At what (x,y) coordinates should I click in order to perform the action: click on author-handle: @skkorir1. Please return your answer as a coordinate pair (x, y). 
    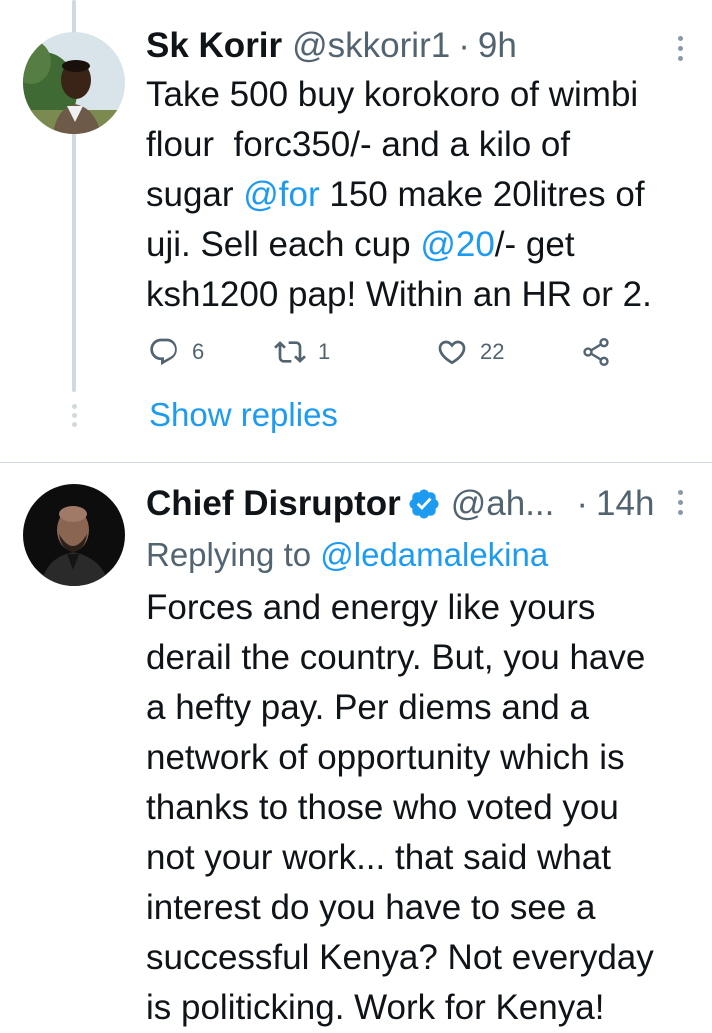
    Looking at the image, I should click on (371, 46).